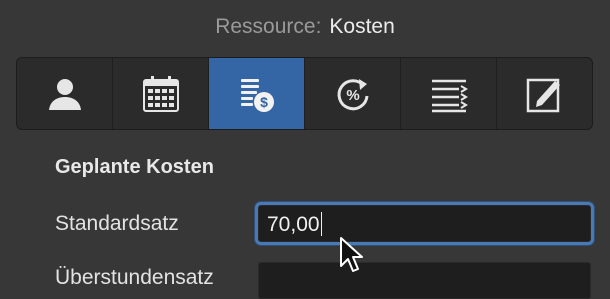 This screenshot has height=299, width=610. I want to click on edit-note-icon, so click(543, 95).